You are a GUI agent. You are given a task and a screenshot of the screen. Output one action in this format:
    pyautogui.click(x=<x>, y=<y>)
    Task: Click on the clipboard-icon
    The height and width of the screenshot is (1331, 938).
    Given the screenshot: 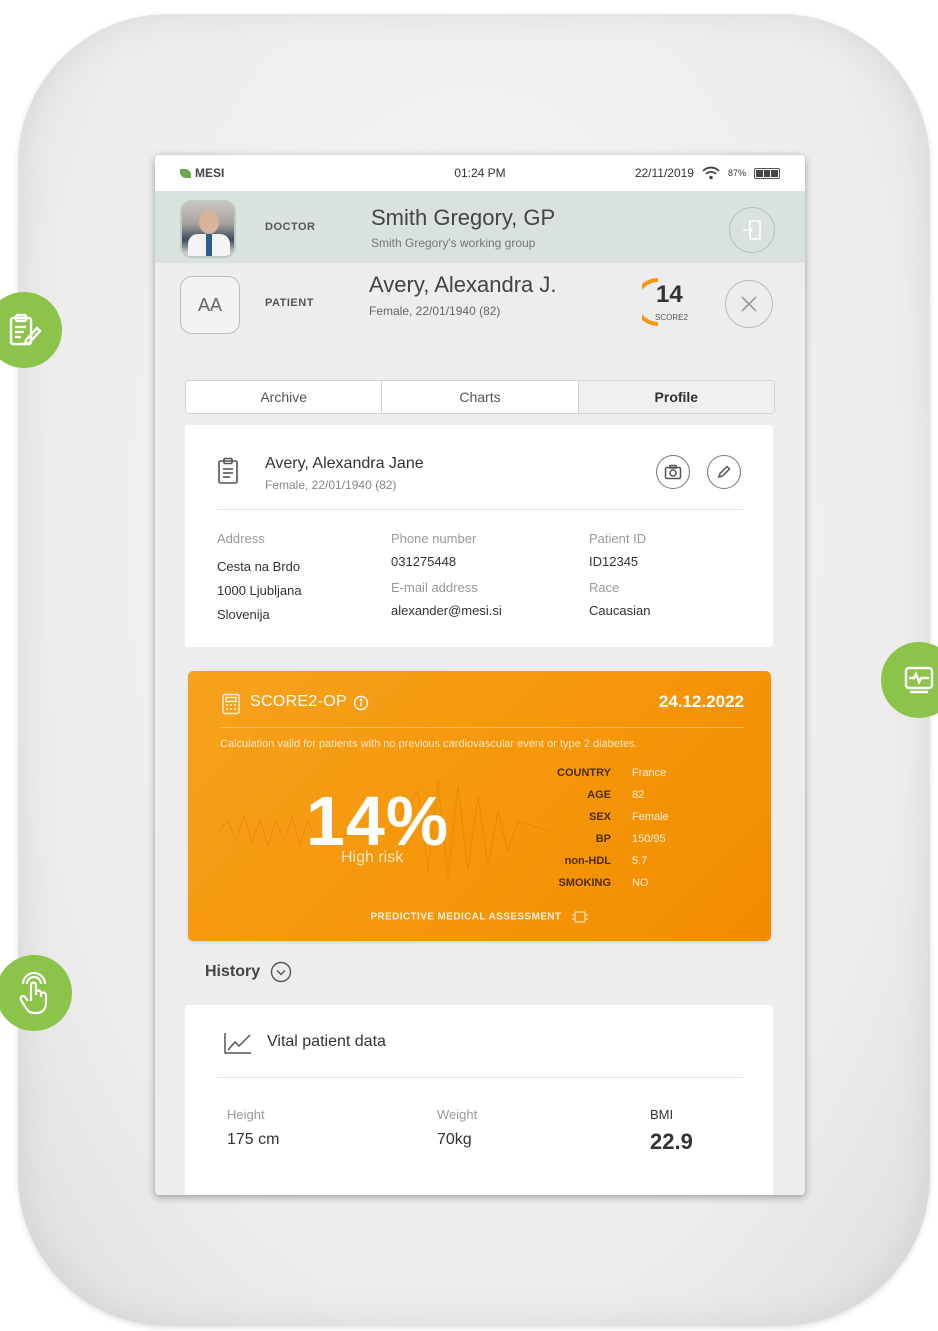 What is the action you would take?
    pyautogui.click(x=228, y=470)
    